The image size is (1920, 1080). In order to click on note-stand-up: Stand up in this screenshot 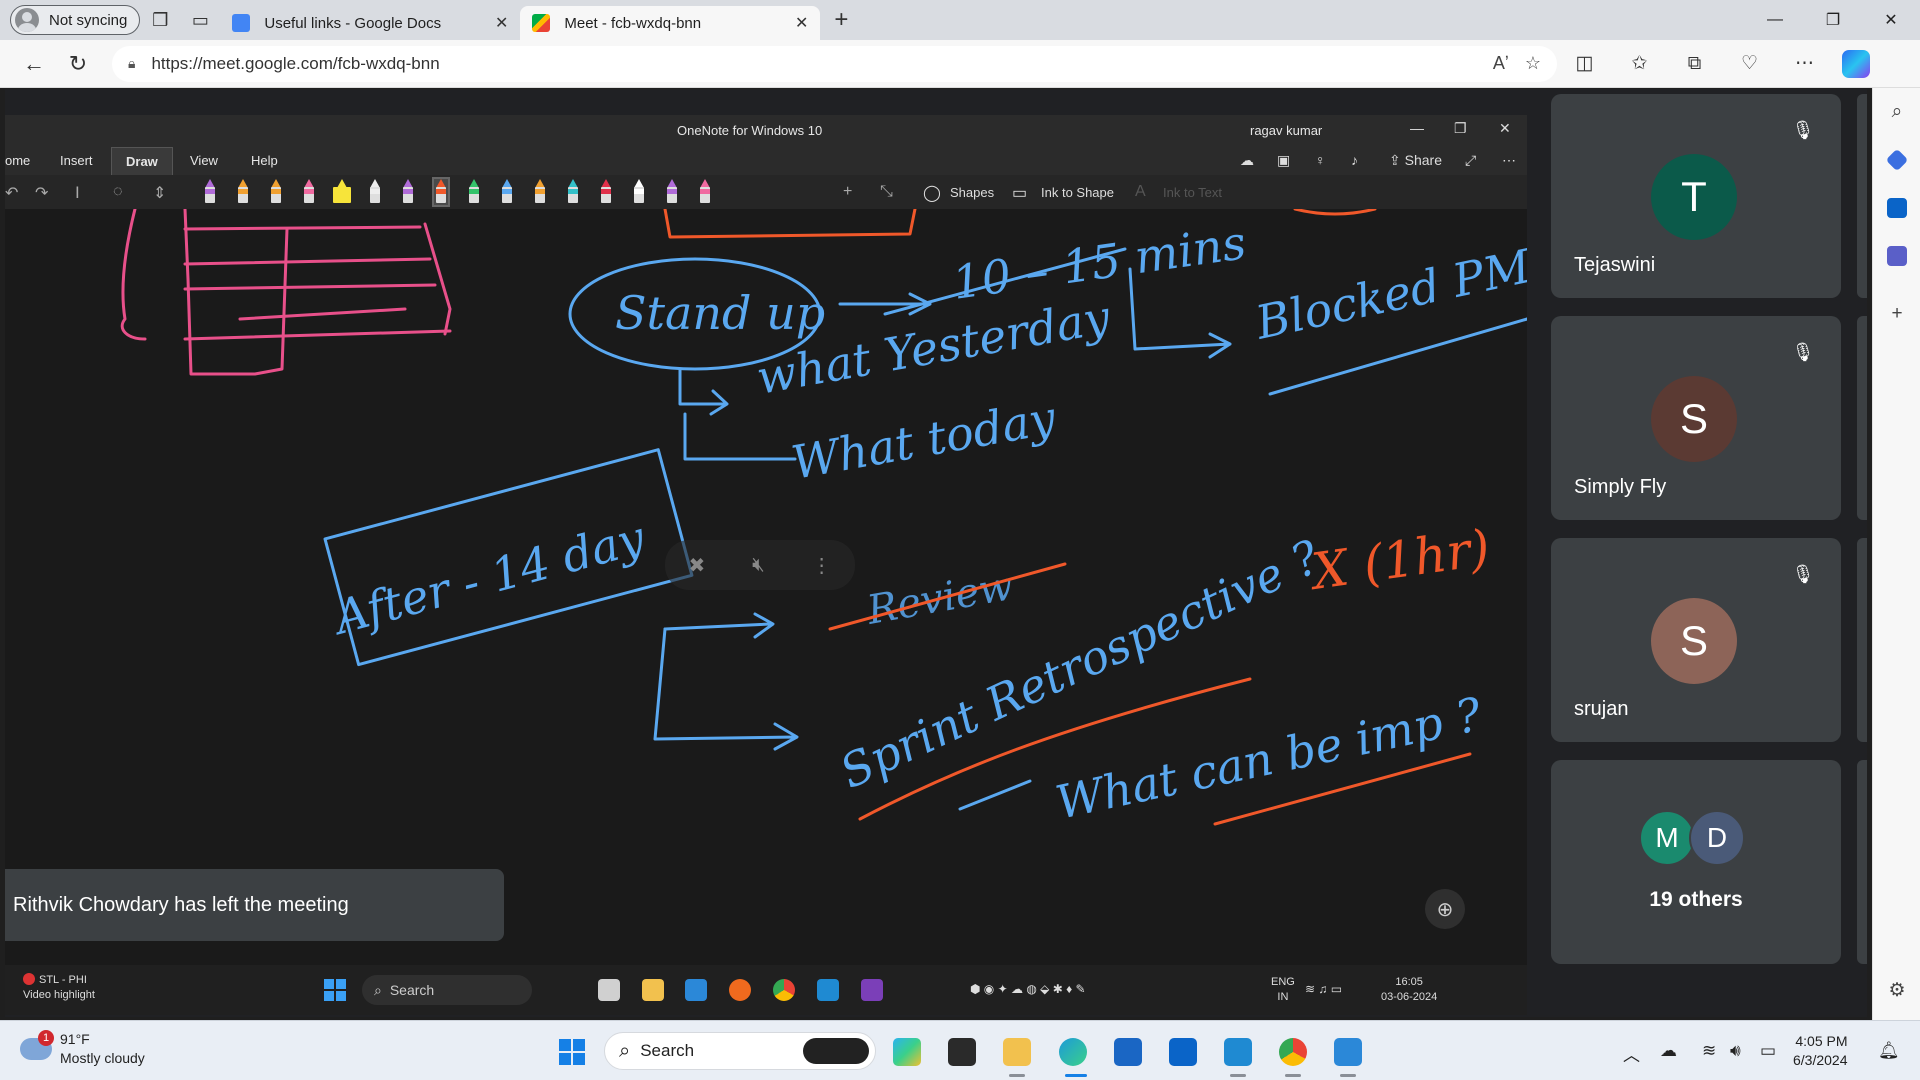, I will do `click(720, 313)`.